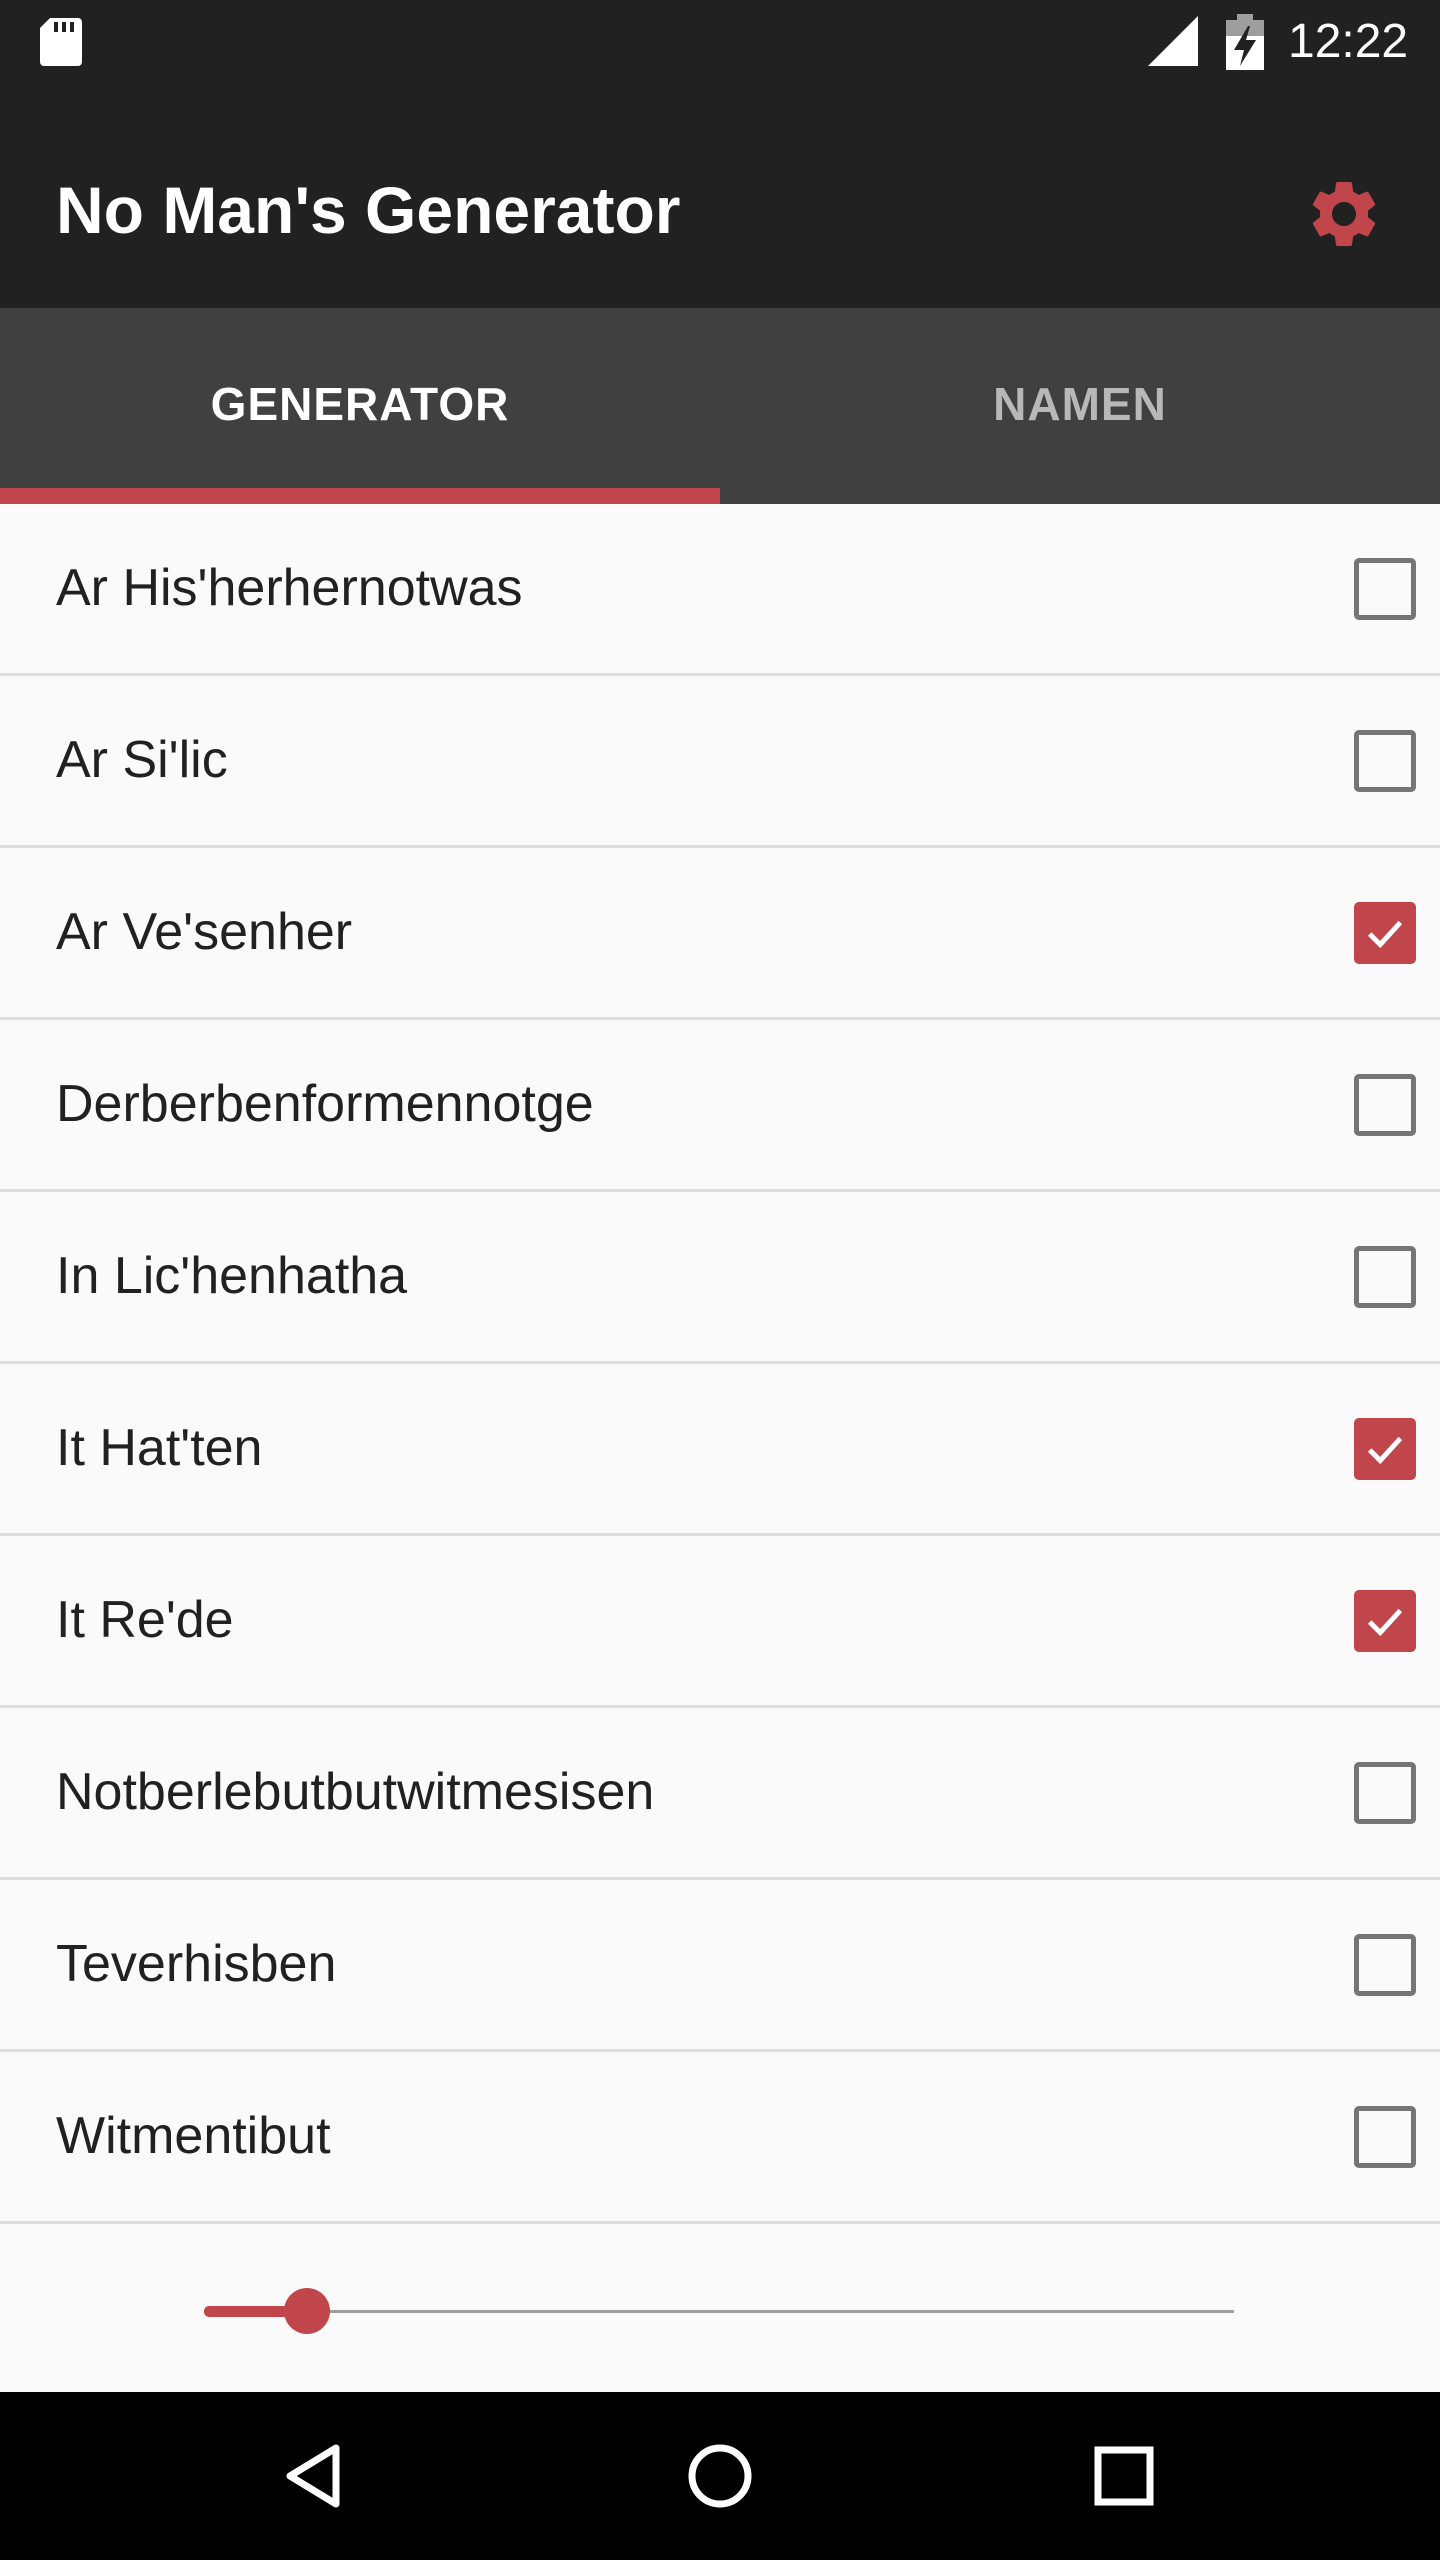 The height and width of the screenshot is (2560, 1440). What do you see at coordinates (325, 1104) in the screenshot?
I see `list-item-label: Derberbenformennotge` at bounding box center [325, 1104].